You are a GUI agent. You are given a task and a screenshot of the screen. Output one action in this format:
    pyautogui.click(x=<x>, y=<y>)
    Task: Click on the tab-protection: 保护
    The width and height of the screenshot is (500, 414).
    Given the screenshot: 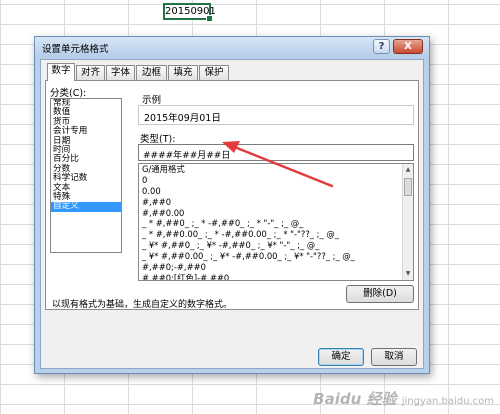 What is the action you would take?
    pyautogui.click(x=214, y=72)
    